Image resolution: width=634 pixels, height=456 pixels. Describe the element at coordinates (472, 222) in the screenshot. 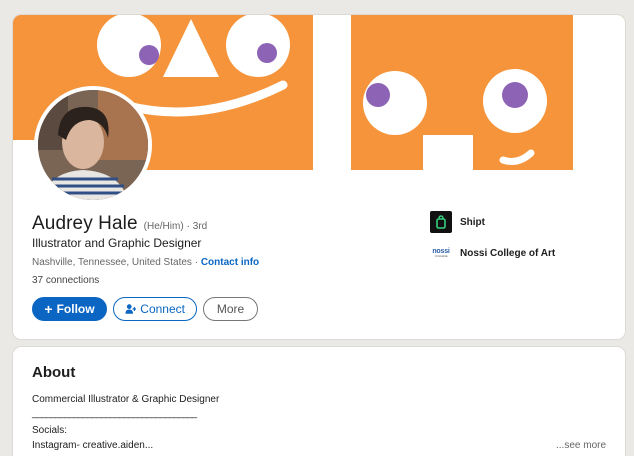

I see `affiliation-name: Shipt` at that location.